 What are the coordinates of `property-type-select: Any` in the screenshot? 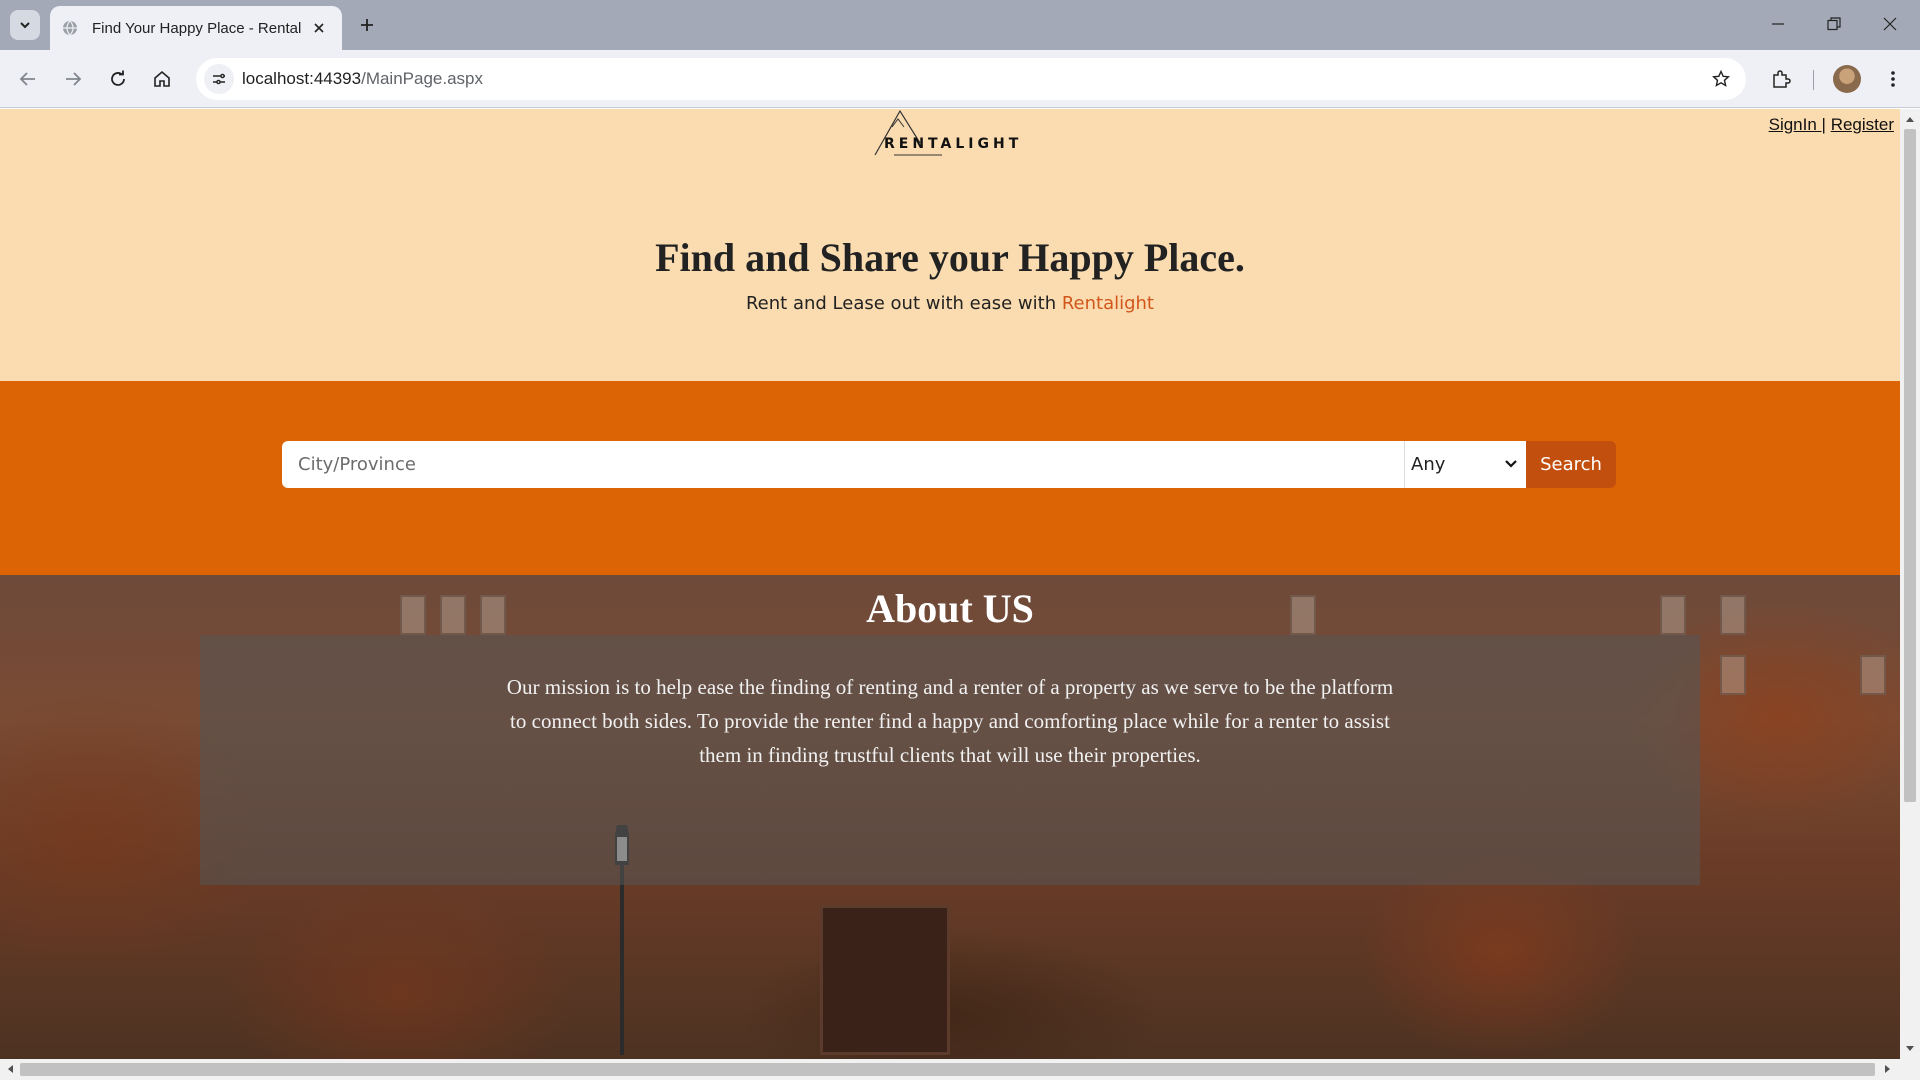 It's located at (1465, 464).